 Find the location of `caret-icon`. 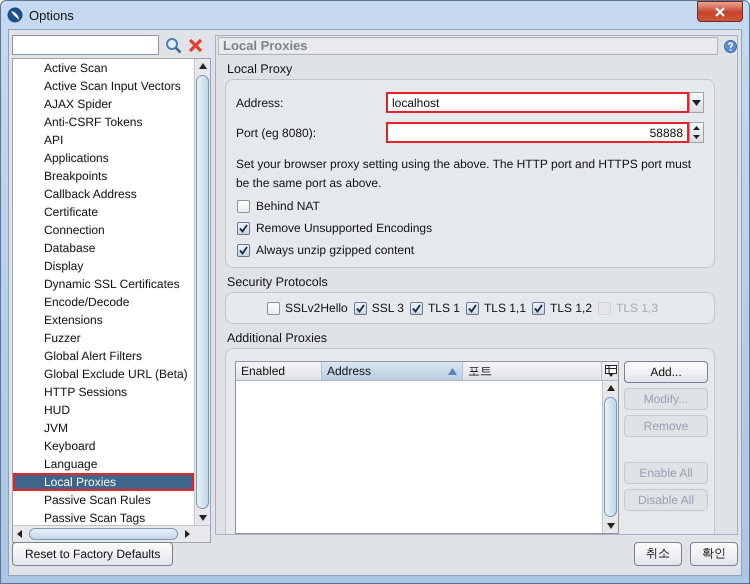

caret-icon is located at coordinates (696, 103).